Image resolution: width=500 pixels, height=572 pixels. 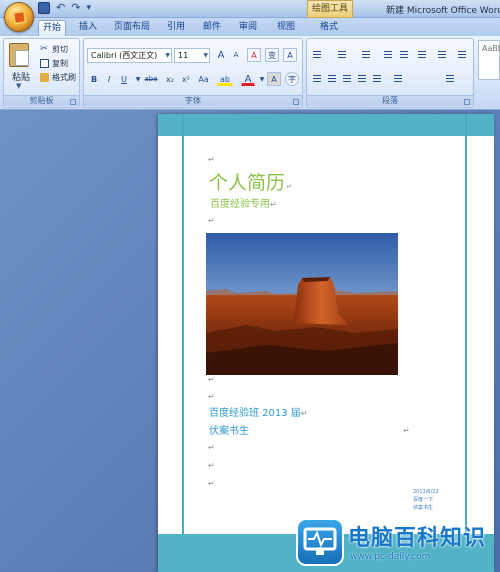 I want to click on watermark-site-name: 电脑百科知识, so click(x=417, y=538).